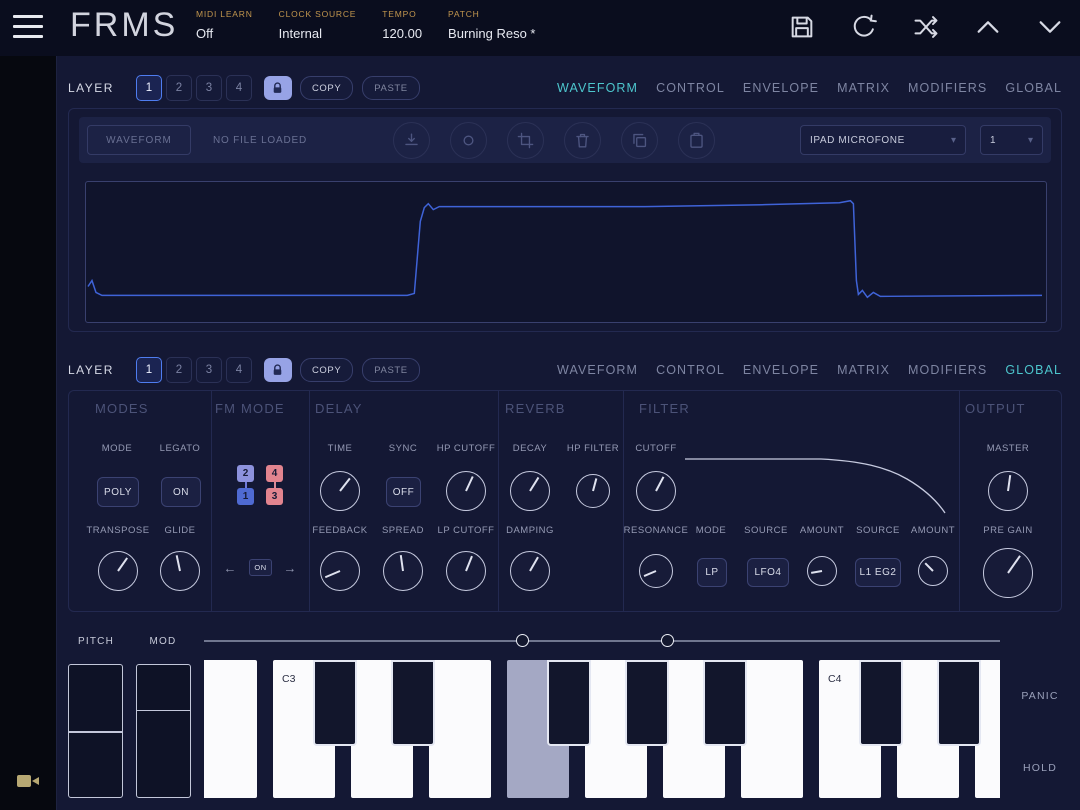  Describe the element at coordinates (118, 492) in the screenshot. I see `poly-mode-button: POLY` at that location.